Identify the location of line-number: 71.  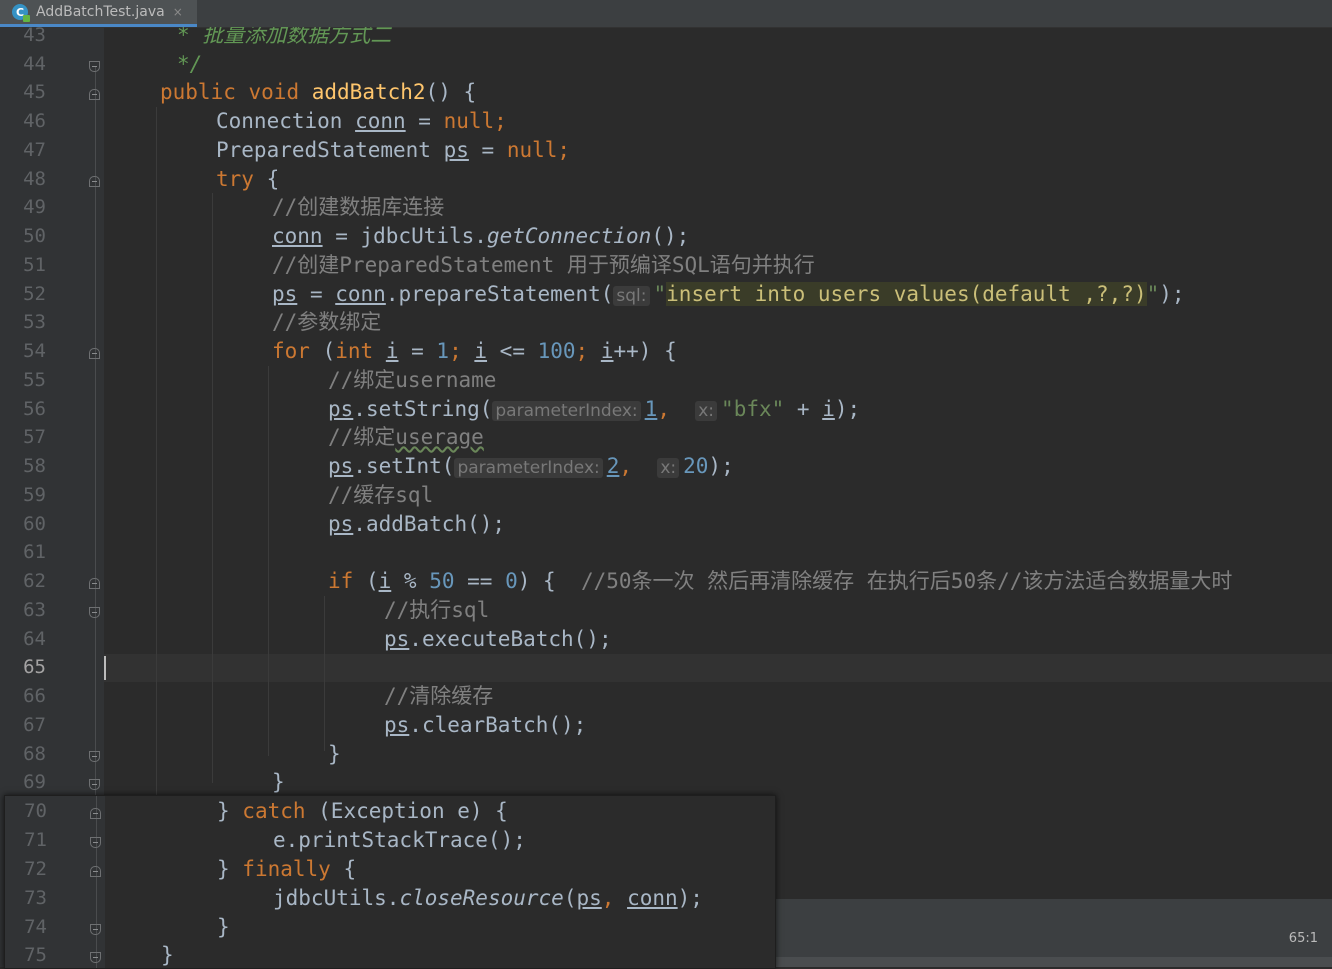
(35, 840).